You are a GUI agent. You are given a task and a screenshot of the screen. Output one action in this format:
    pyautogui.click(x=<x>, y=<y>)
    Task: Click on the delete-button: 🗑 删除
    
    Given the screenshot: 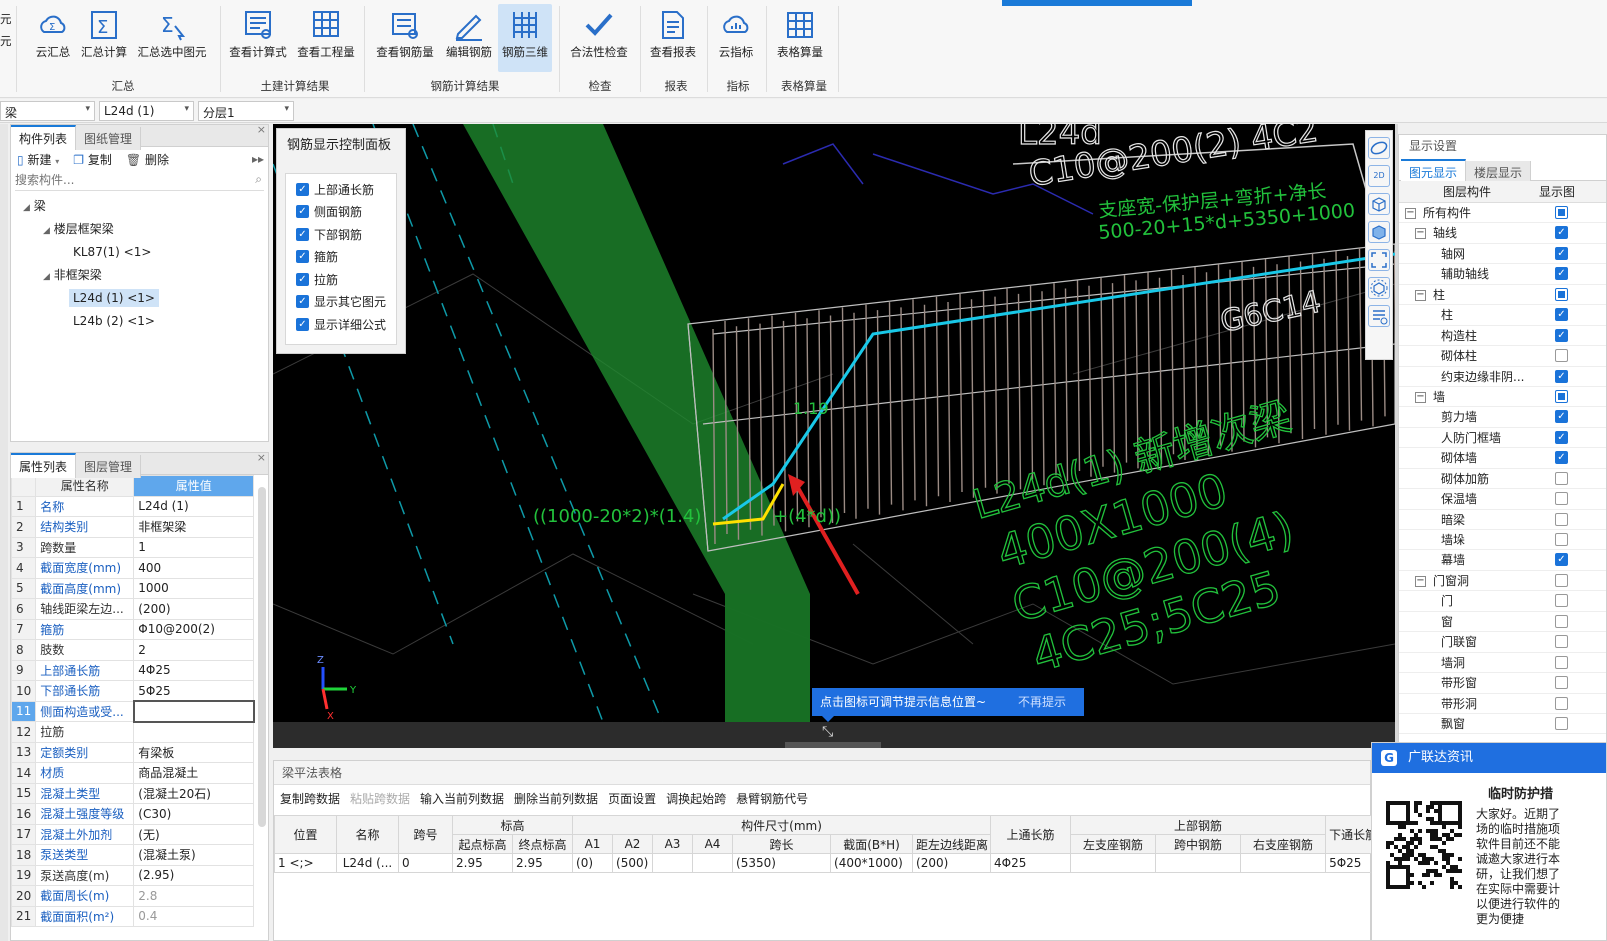 What is the action you would take?
    pyautogui.click(x=147, y=159)
    